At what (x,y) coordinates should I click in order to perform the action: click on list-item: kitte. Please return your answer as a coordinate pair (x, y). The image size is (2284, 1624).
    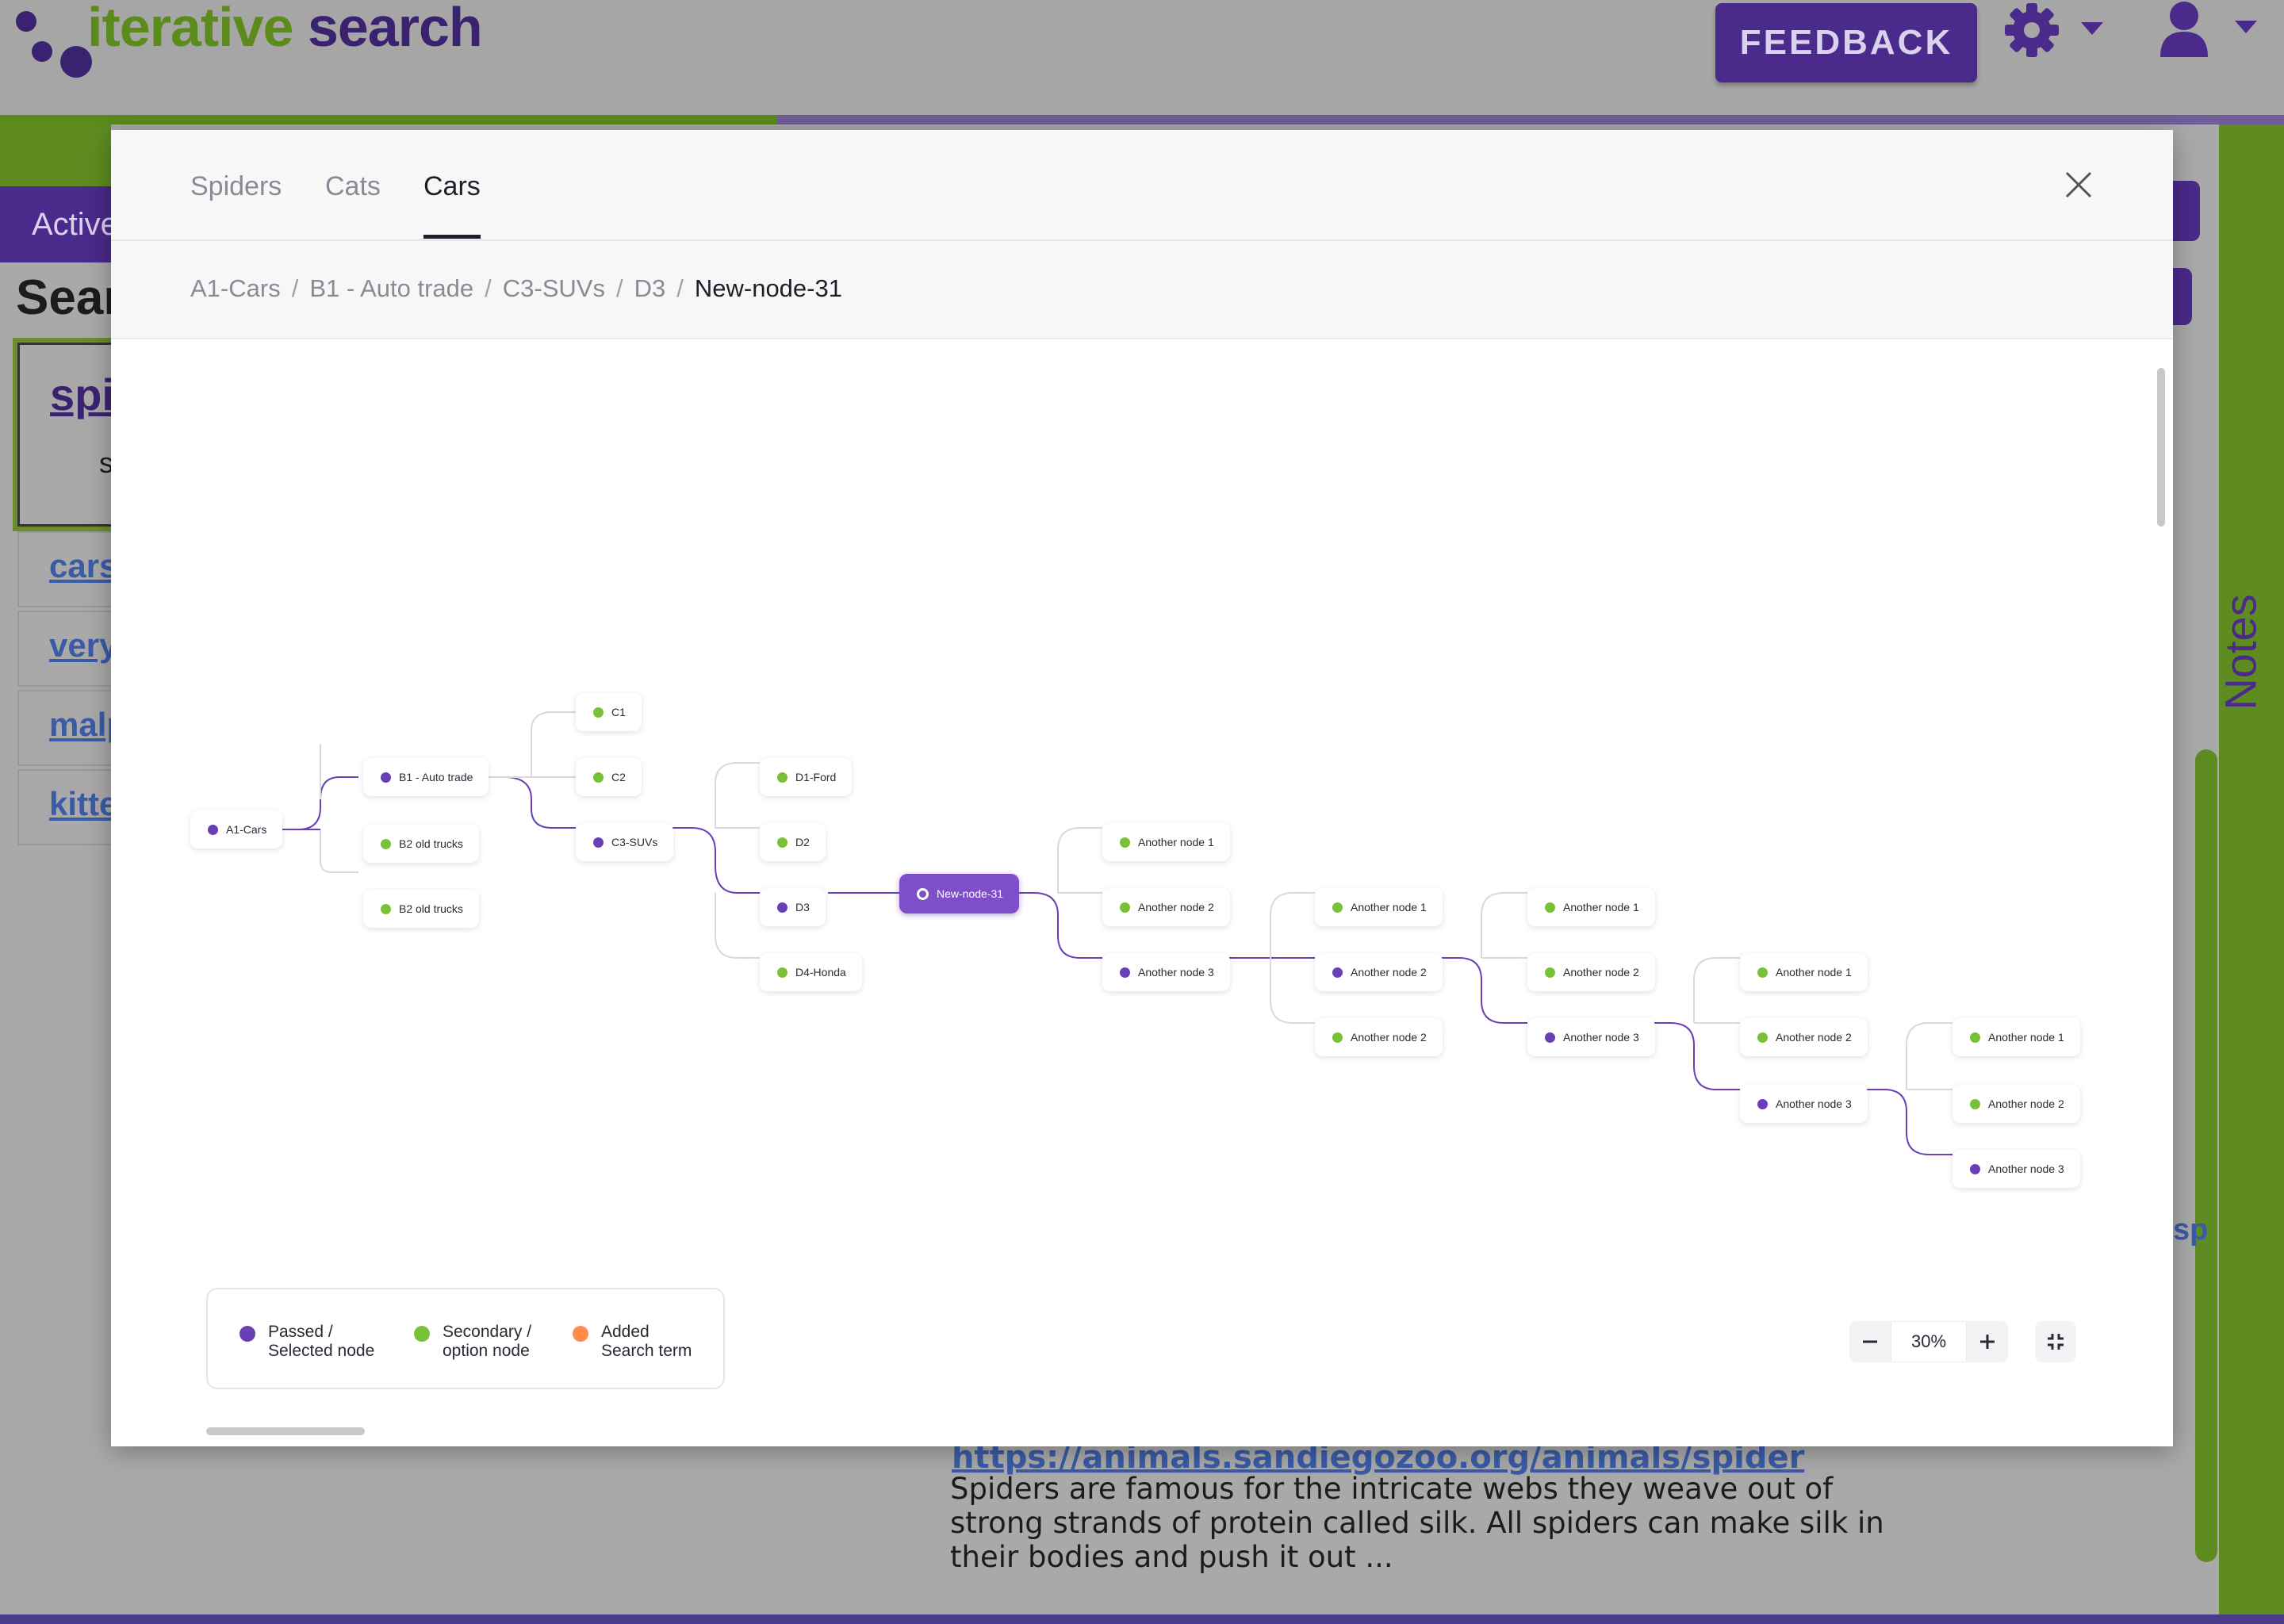
    Looking at the image, I should click on (69, 807).